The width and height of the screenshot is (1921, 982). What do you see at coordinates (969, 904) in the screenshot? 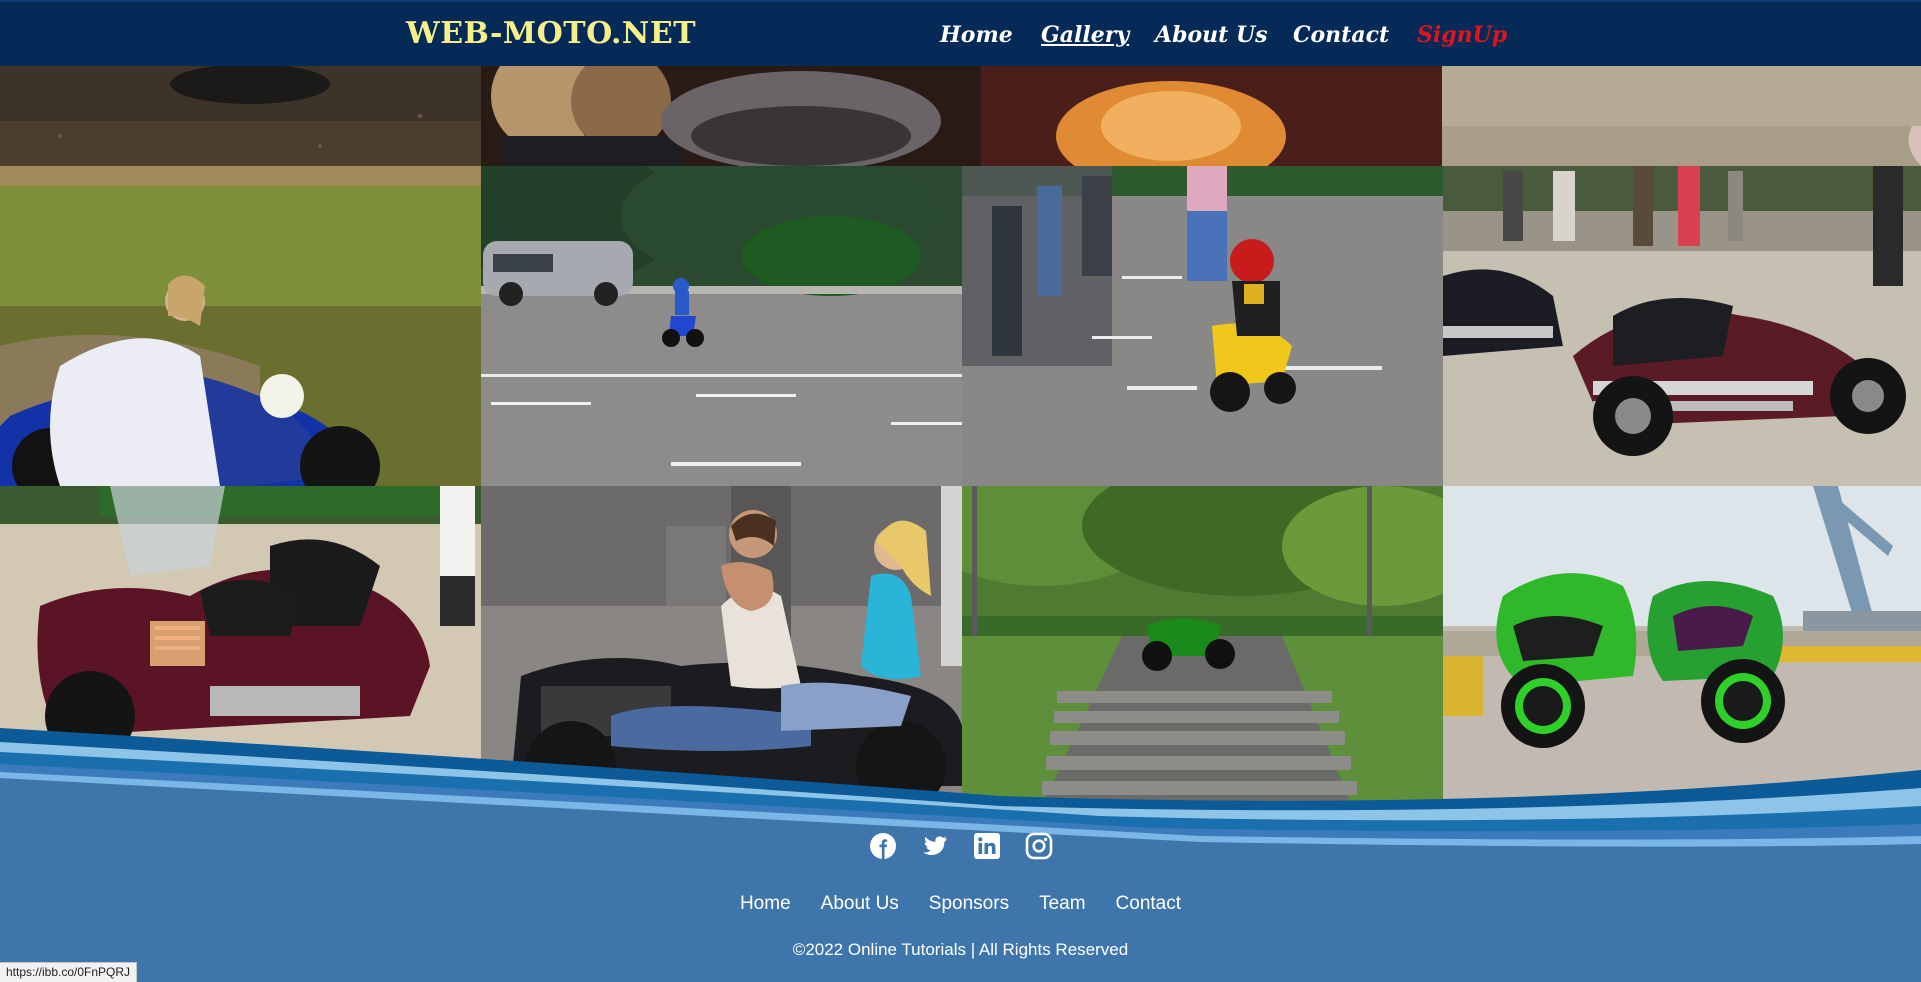
I see `footer-link-sponsors: Sponsors` at bounding box center [969, 904].